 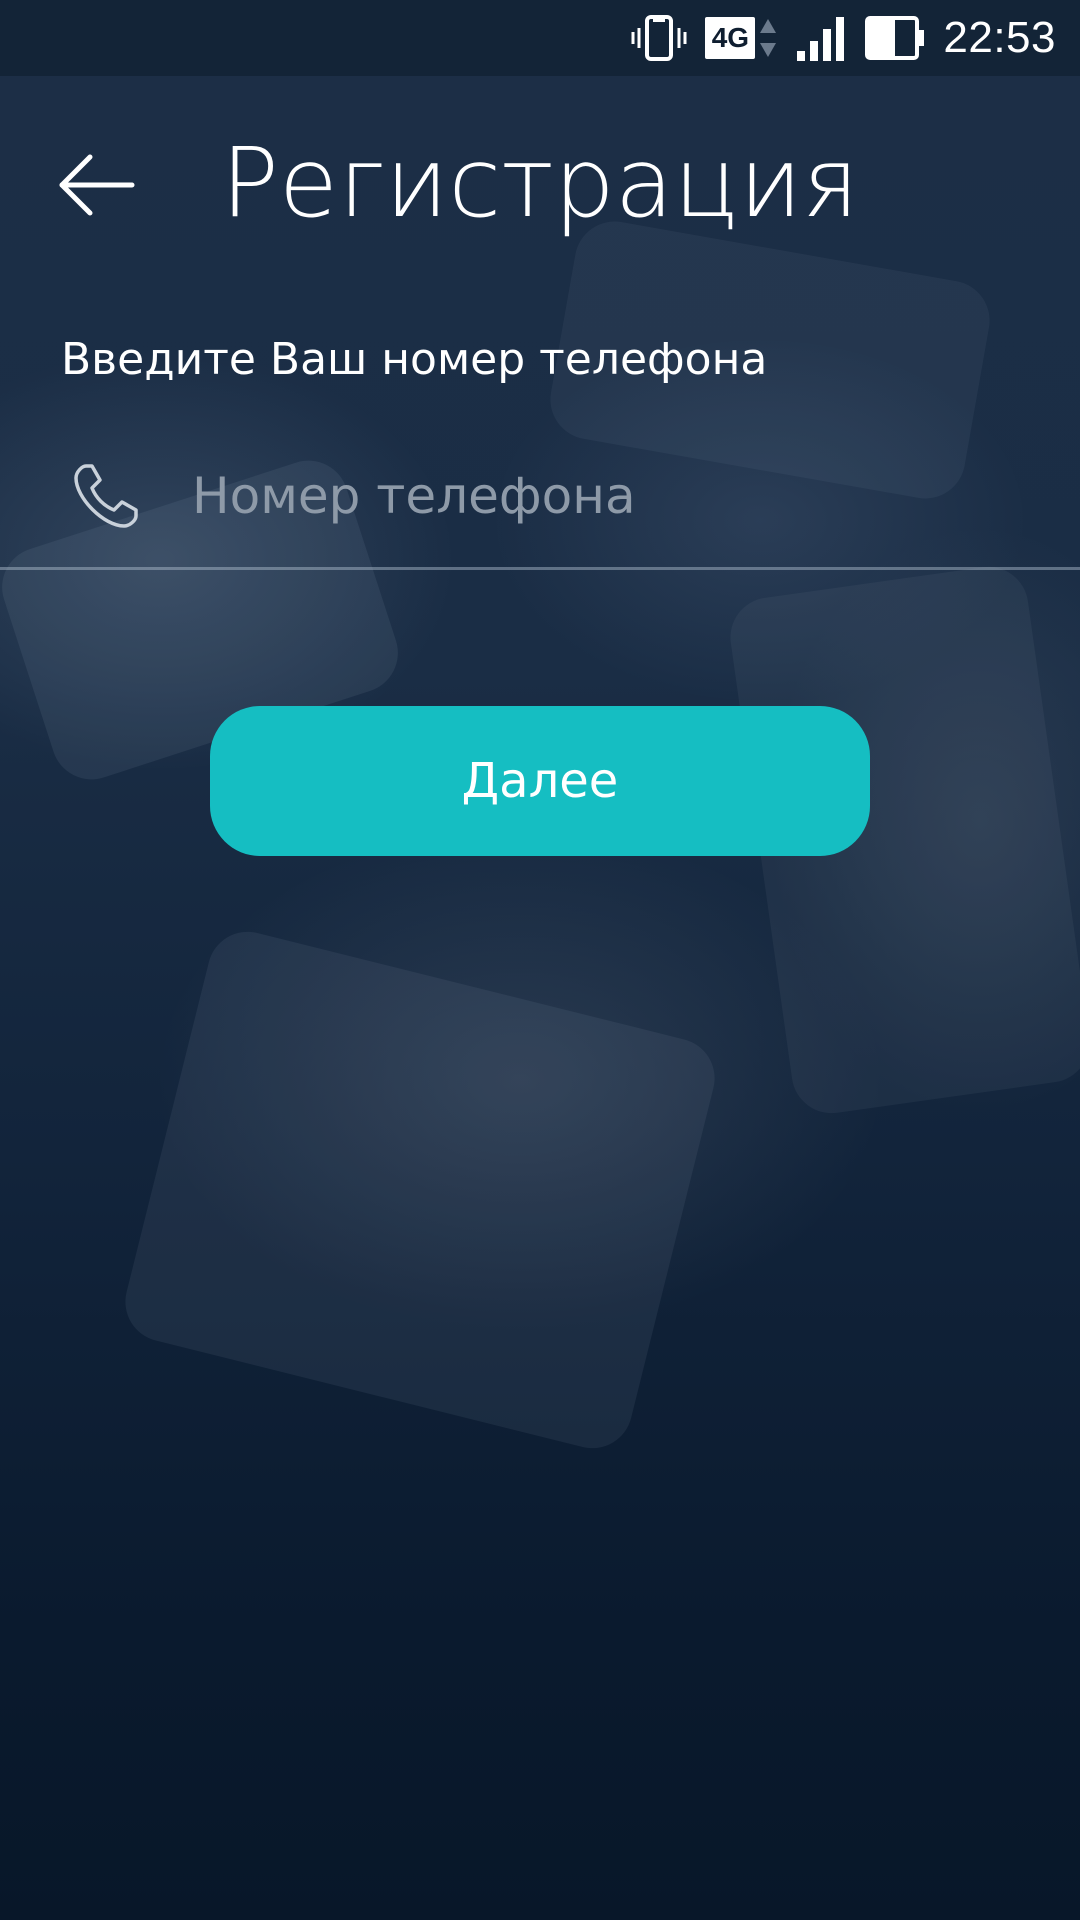 What do you see at coordinates (106, 496) in the screenshot?
I see `phone-icon` at bounding box center [106, 496].